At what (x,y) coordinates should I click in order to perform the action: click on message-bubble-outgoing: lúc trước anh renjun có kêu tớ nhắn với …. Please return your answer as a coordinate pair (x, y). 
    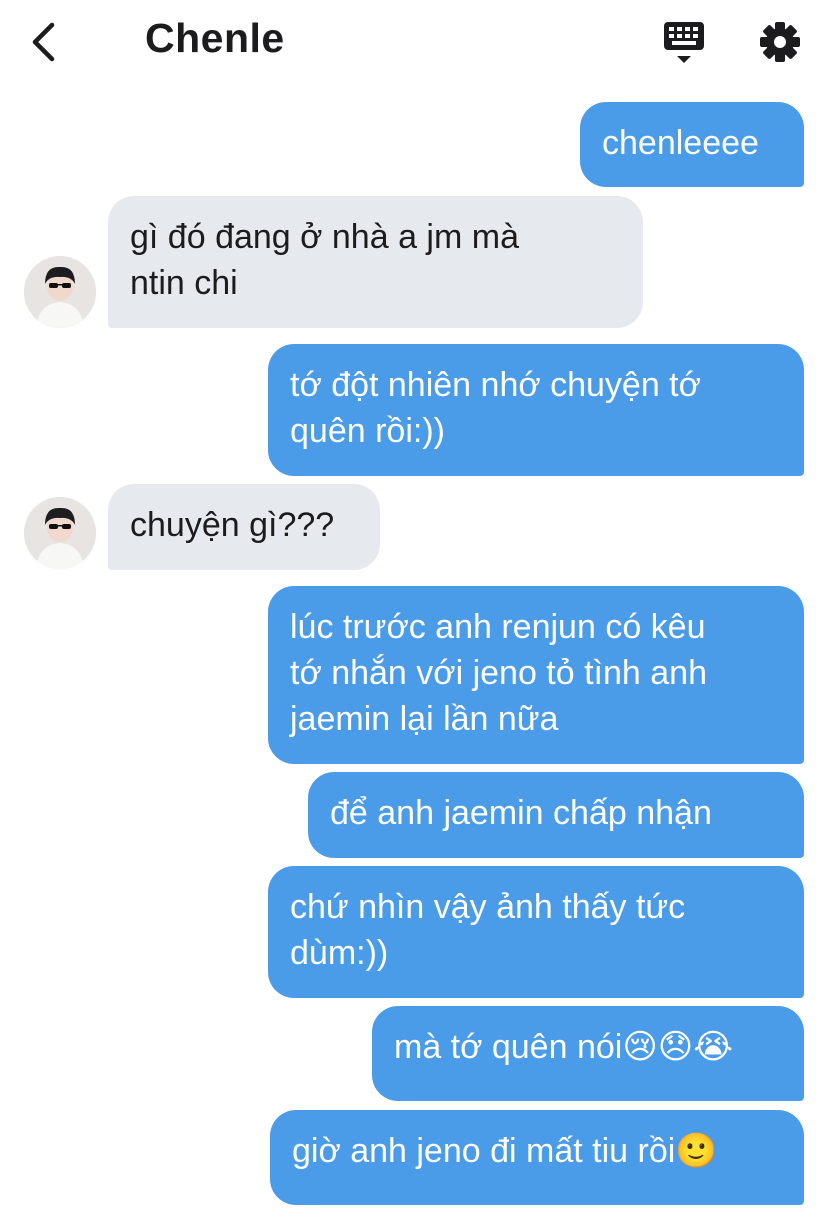
    Looking at the image, I should click on (536, 675).